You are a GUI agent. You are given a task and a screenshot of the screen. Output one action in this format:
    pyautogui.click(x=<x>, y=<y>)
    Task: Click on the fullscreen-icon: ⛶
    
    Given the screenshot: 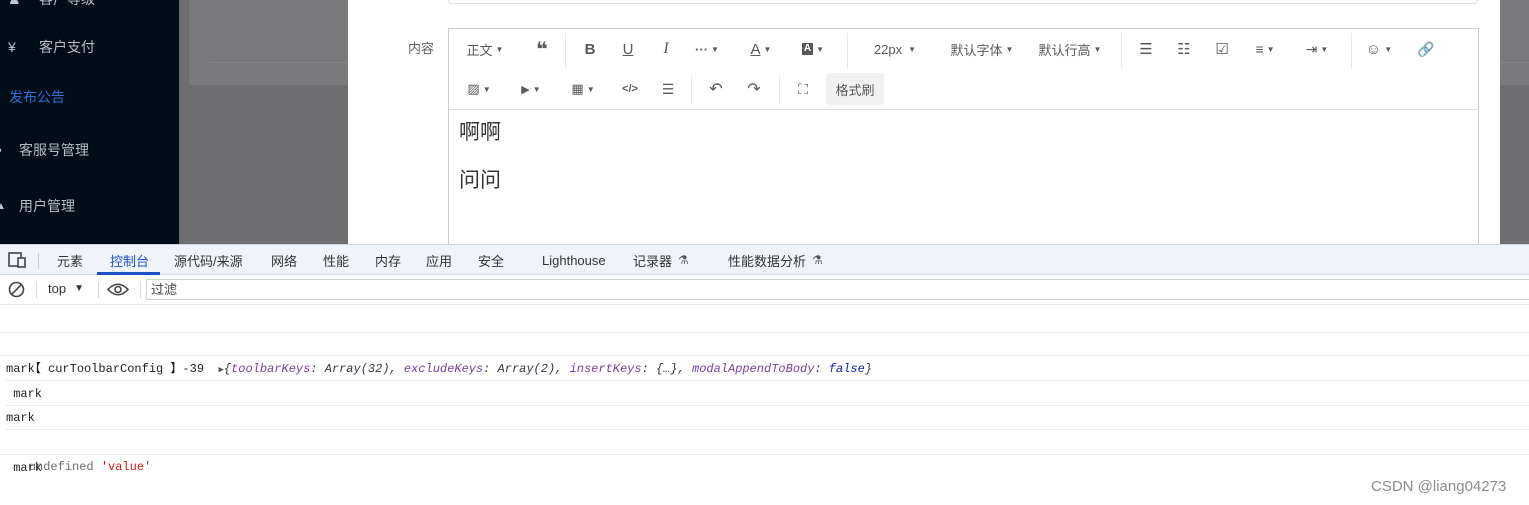 What is the action you would take?
    pyautogui.click(x=803, y=89)
    